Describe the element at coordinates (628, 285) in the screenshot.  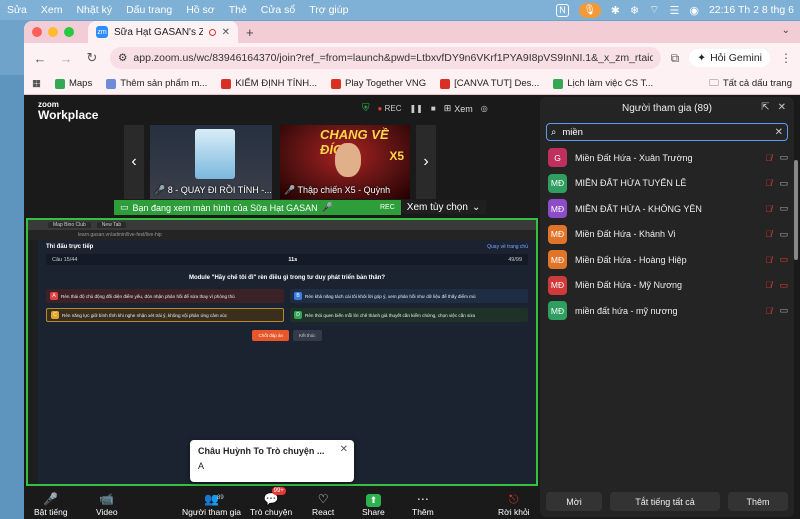
I see `participant-name: Miền Đất Hứa - Mỹ Nương` at that location.